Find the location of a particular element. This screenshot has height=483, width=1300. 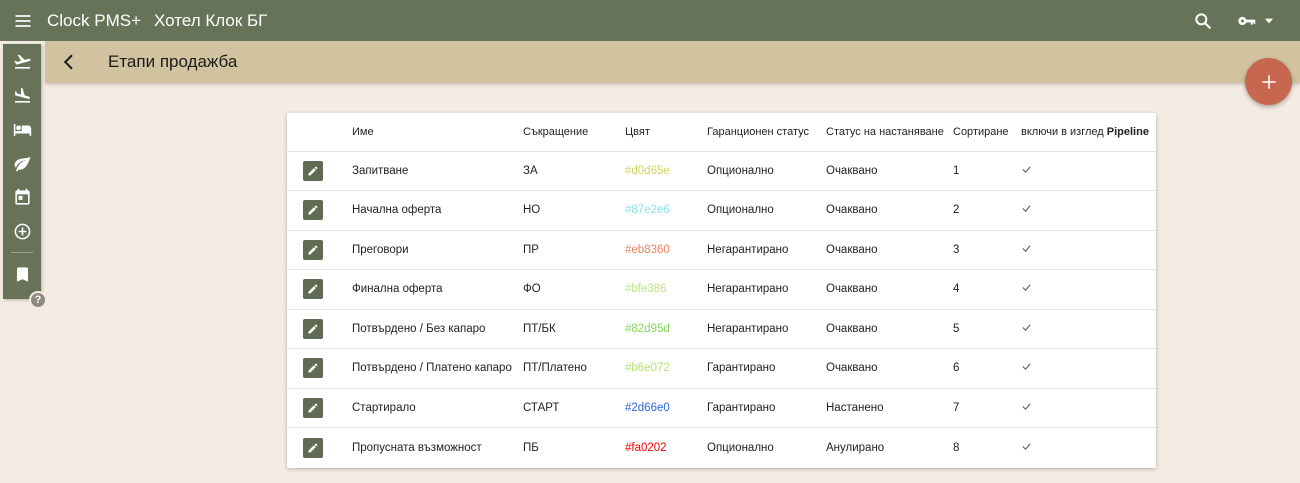

cell-sort: 3 is located at coordinates (987, 250).